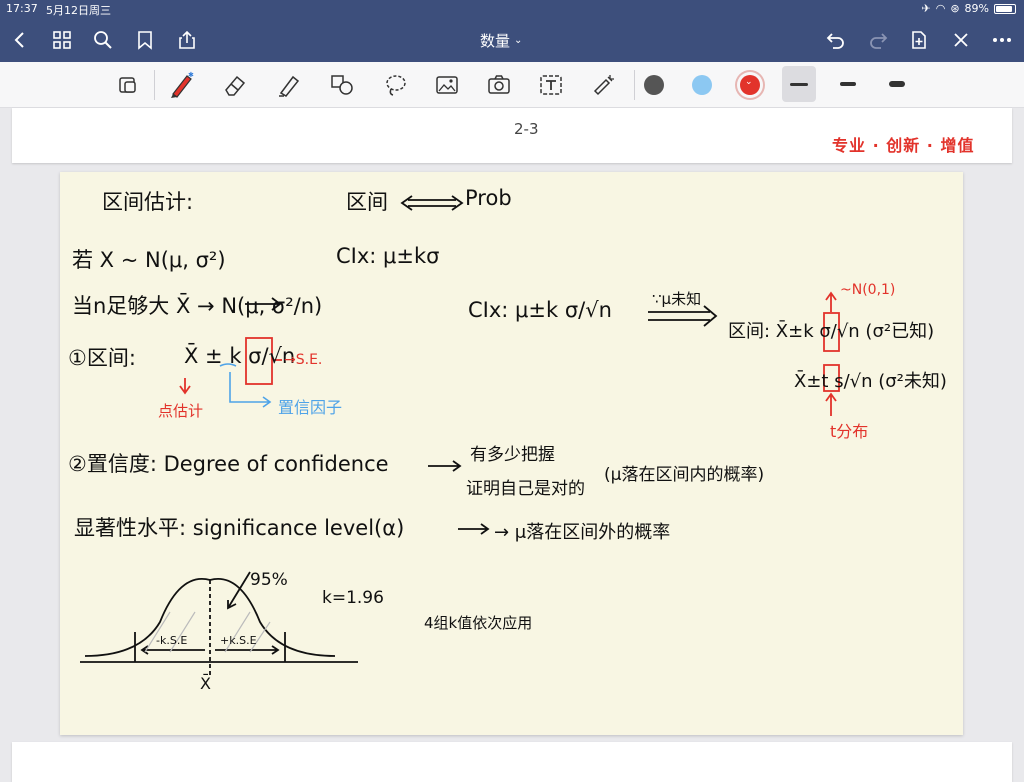 This screenshot has width=1024, height=782. Describe the element at coordinates (172, 640) in the screenshot. I see `note-minus-kse: -k.S.E` at that location.